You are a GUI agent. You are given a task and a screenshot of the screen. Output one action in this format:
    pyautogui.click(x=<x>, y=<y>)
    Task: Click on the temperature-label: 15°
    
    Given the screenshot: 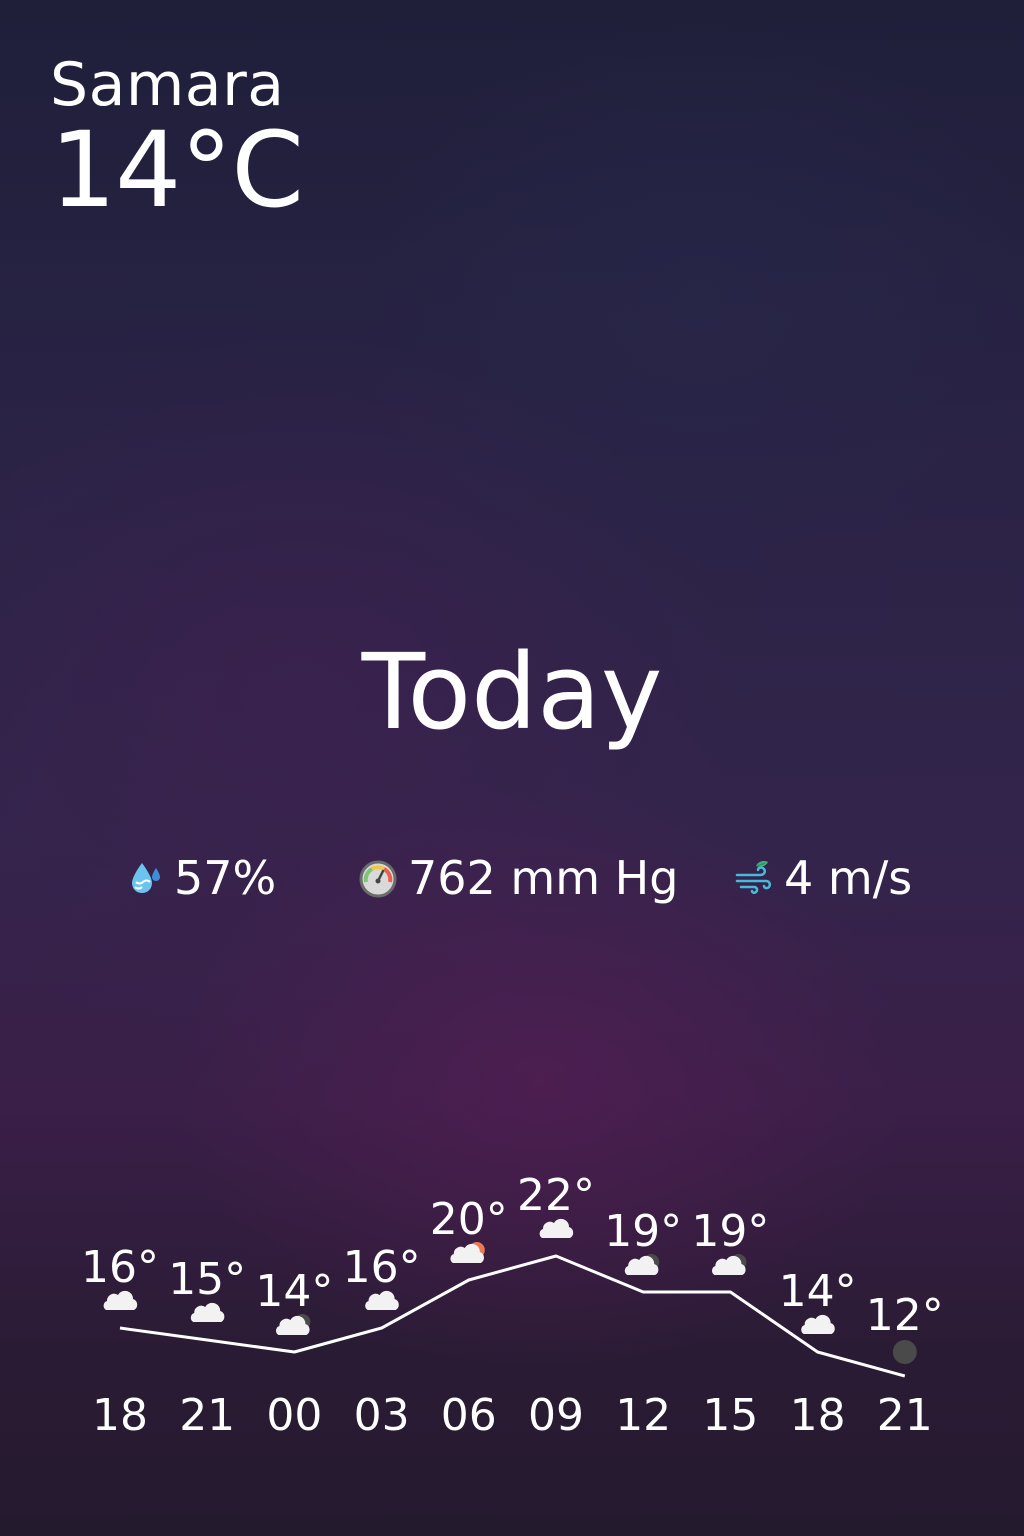 What is the action you would take?
    pyautogui.click(x=207, y=1279)
    